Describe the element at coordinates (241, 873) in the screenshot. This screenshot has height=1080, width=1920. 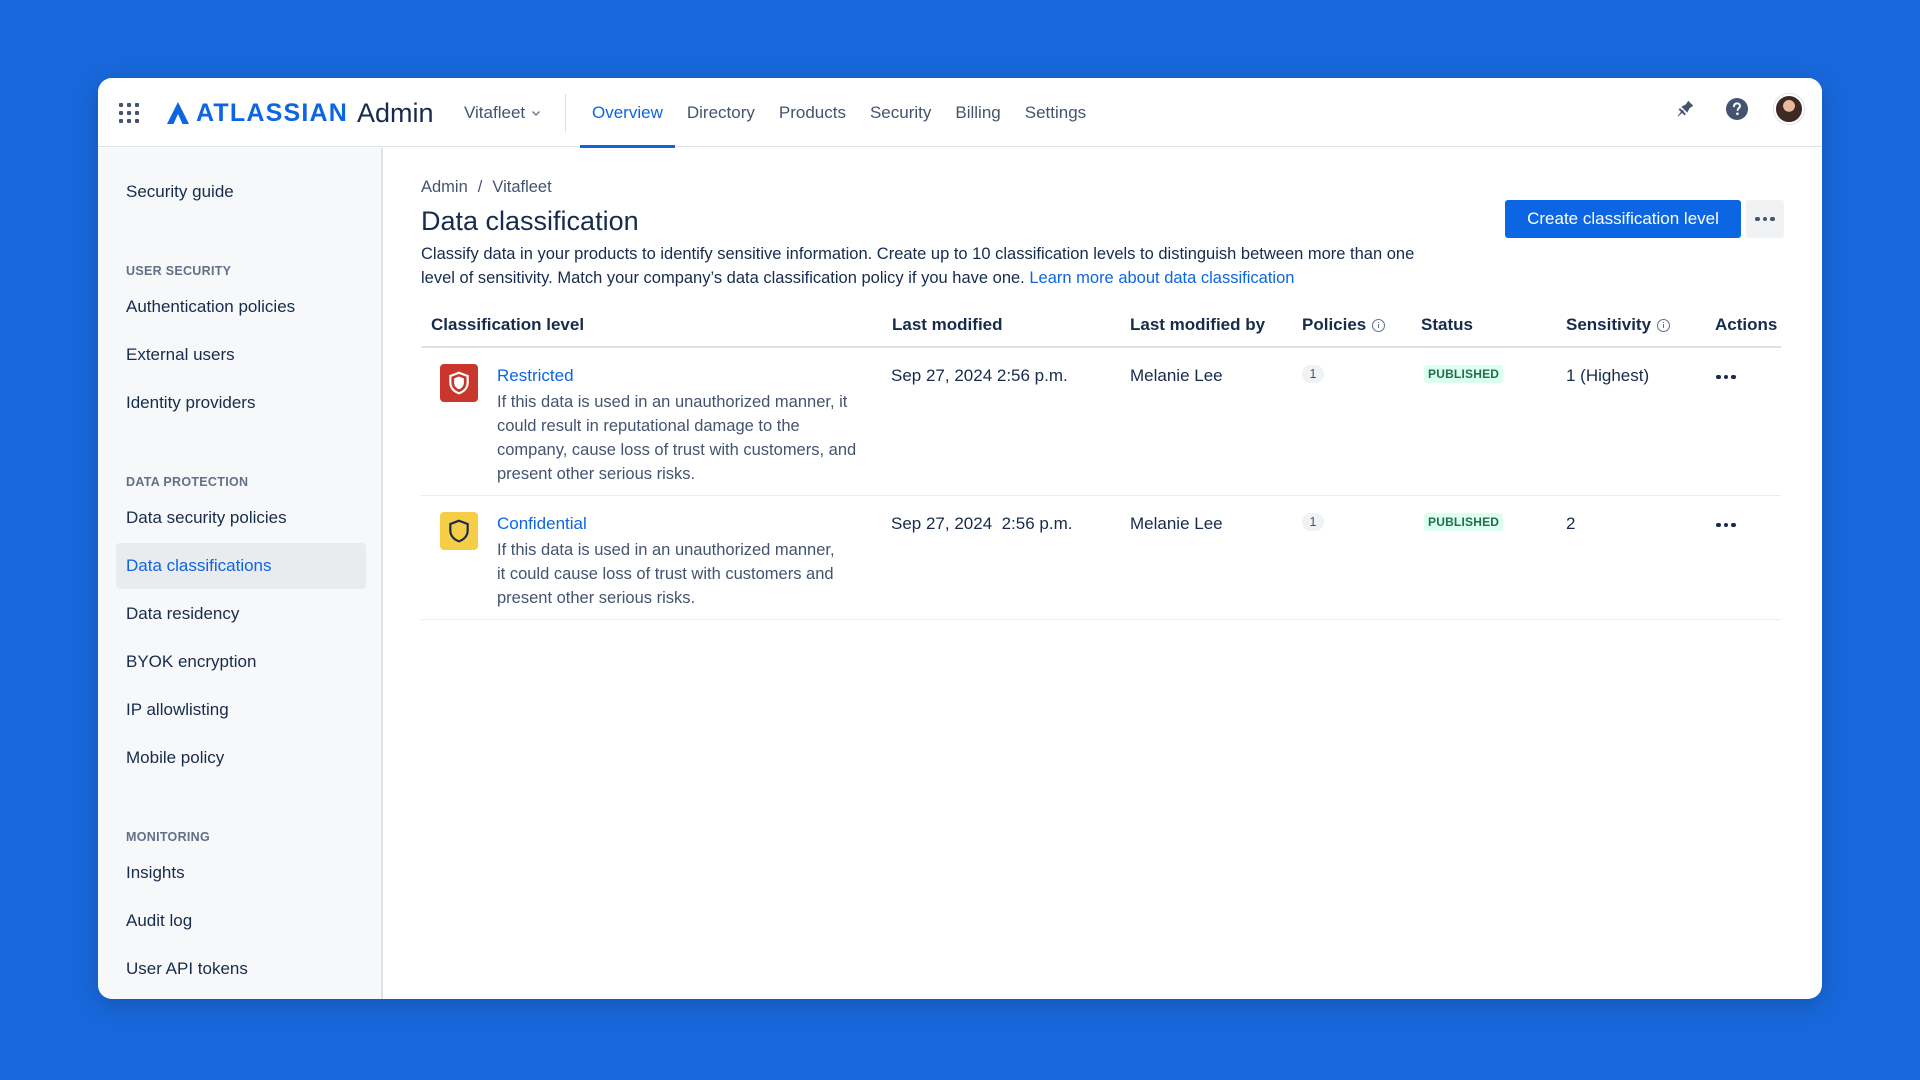
I see `sidebar-item-insights: Insights` at that location.